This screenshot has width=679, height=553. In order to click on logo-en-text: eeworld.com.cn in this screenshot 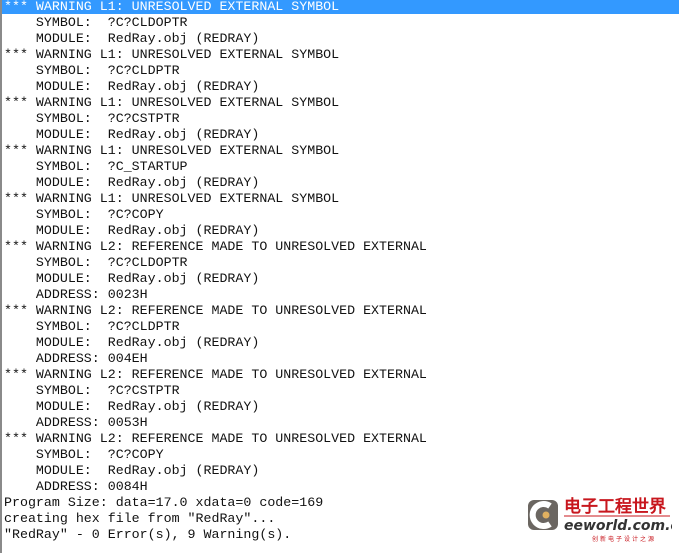, I will do `click(618, 526)`.